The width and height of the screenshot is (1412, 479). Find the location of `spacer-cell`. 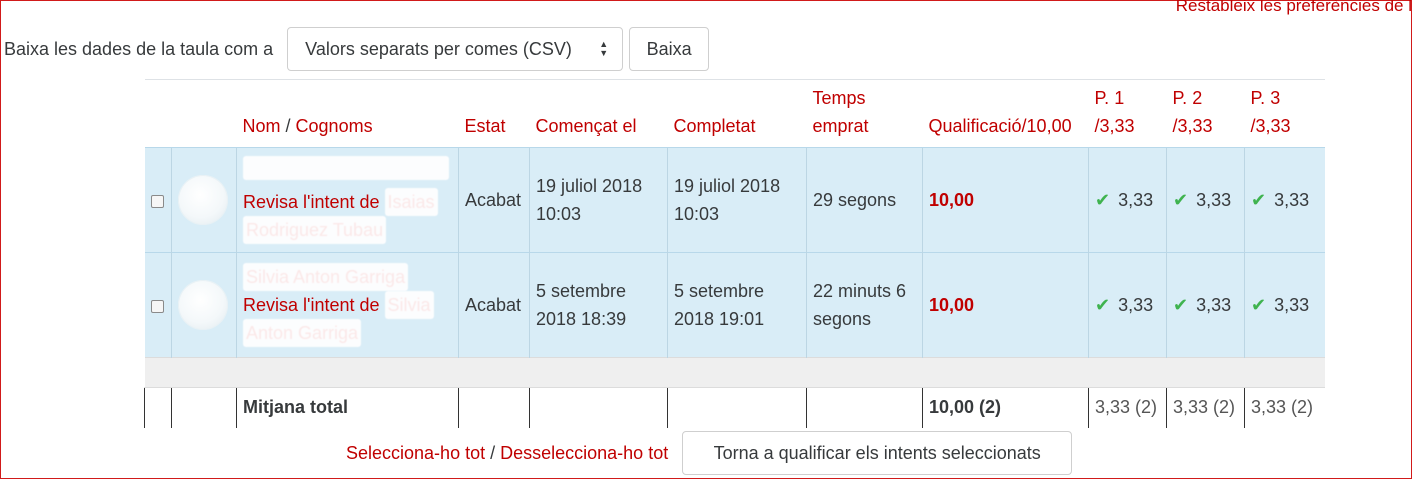

spacer-cell is located at coordinates (734, 372).